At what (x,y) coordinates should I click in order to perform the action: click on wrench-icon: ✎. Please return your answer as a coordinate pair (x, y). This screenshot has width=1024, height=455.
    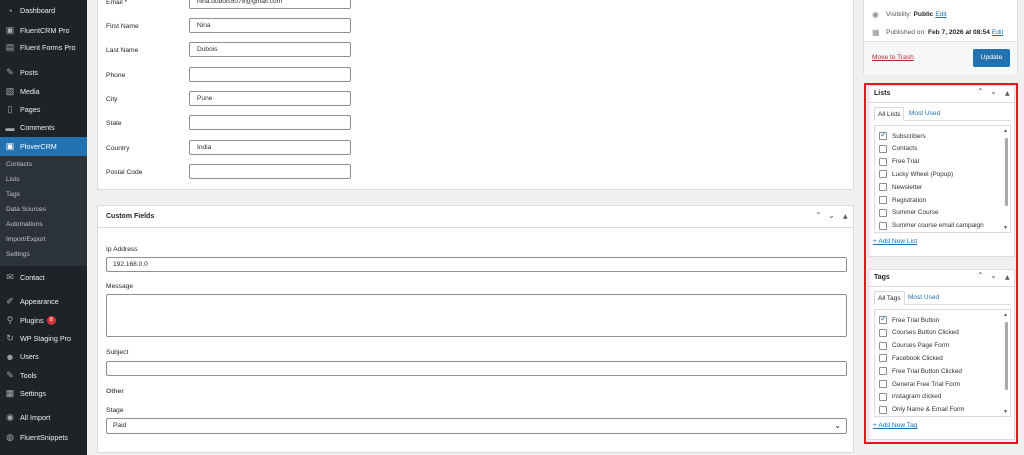
    Looking at the image, I should click on (10, 375).